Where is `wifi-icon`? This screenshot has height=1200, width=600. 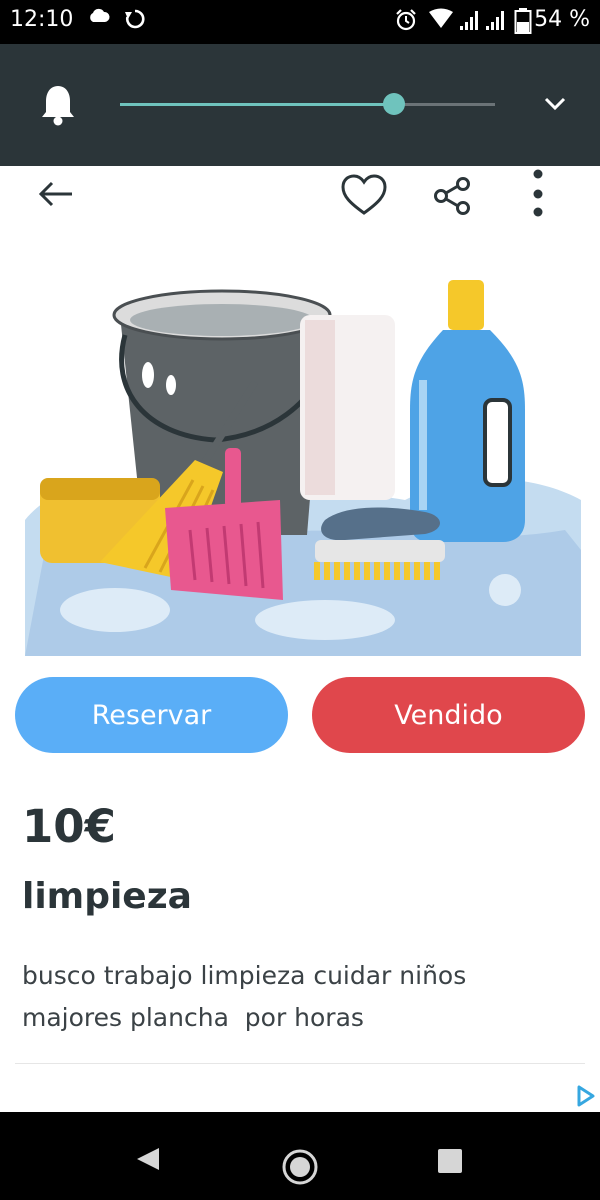 wifi-icon is located at coordinates (441, 18).